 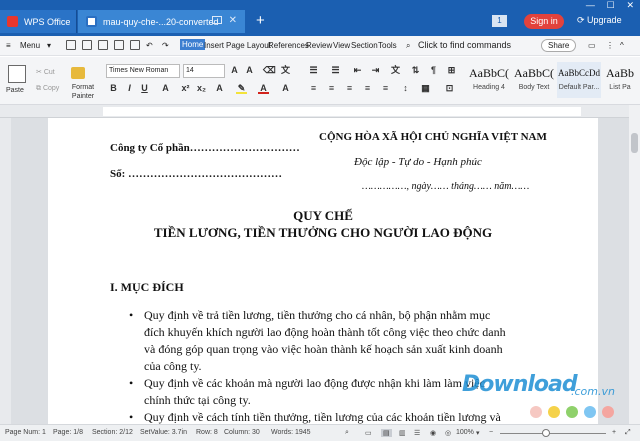 I want to click on hamburger-icon: ≡, so click(x=8, y=45).